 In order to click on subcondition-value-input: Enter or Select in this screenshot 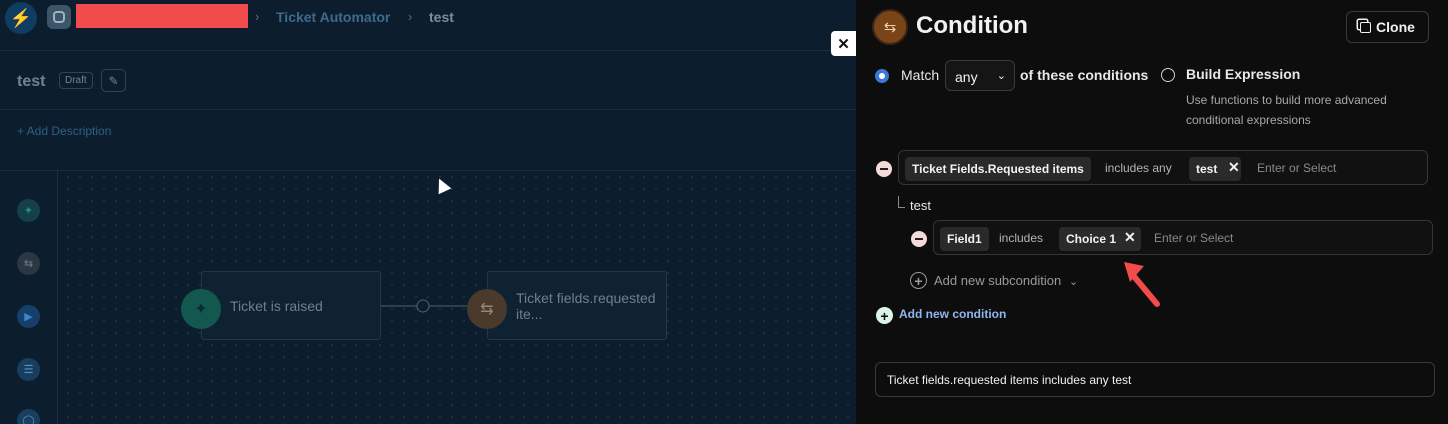, I will do `click(1193, 238)`.